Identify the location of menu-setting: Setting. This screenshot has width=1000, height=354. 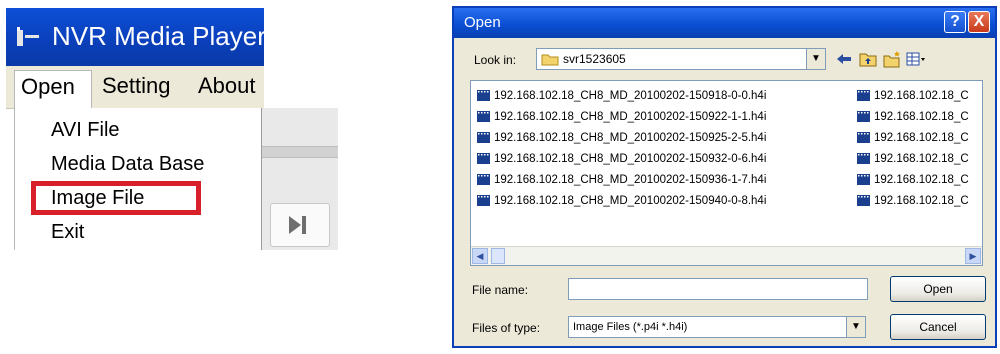
(140, 86).